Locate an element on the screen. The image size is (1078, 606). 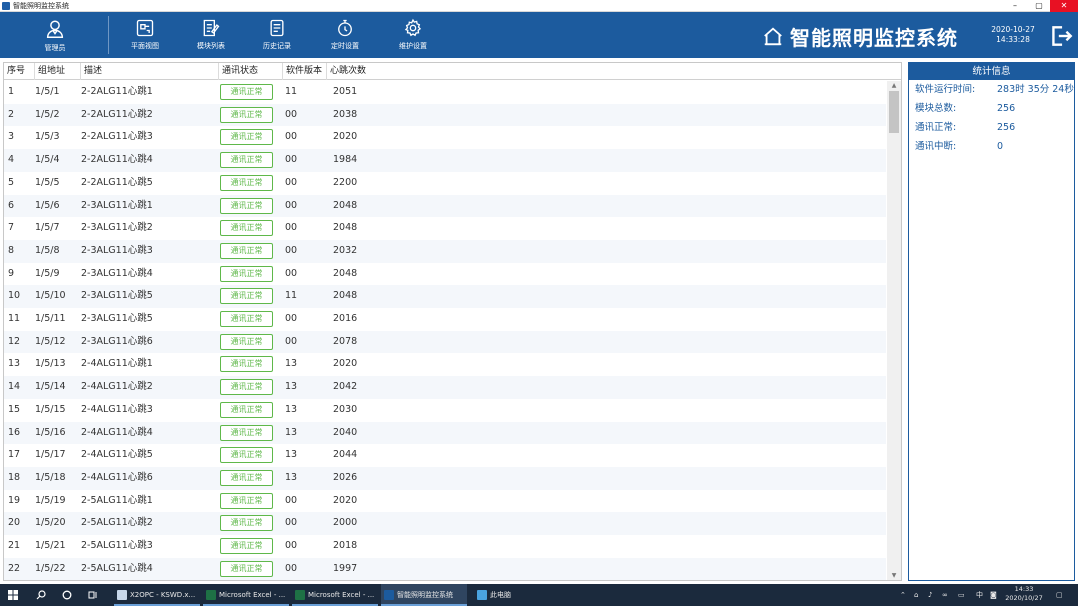
cell-group-address: 1/5/9 is located at coordinates (47, 273).